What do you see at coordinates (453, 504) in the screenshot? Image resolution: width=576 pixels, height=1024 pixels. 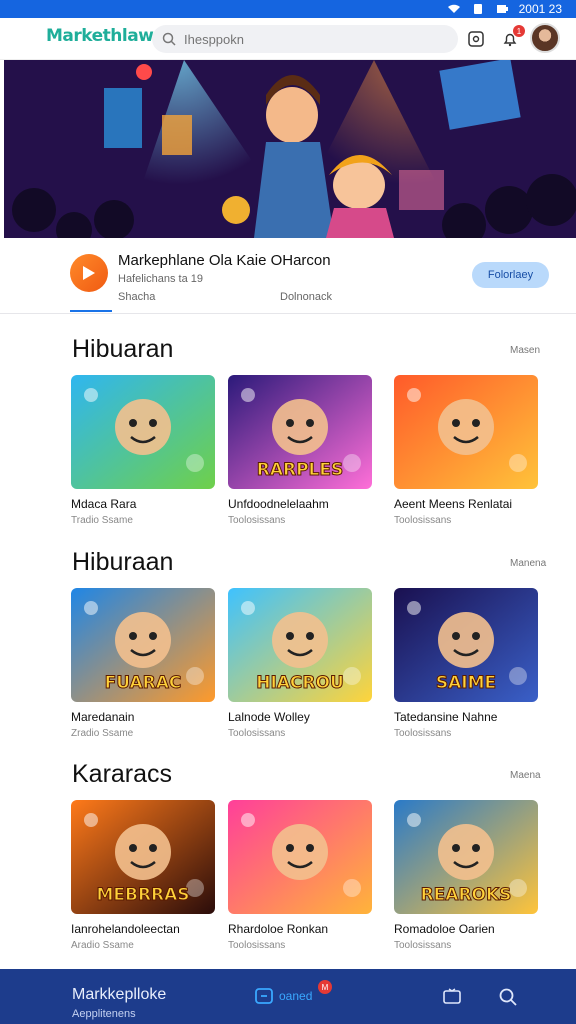 I see `game-name: Aeent Meens Renlatai` at bounding box center [453, 504].